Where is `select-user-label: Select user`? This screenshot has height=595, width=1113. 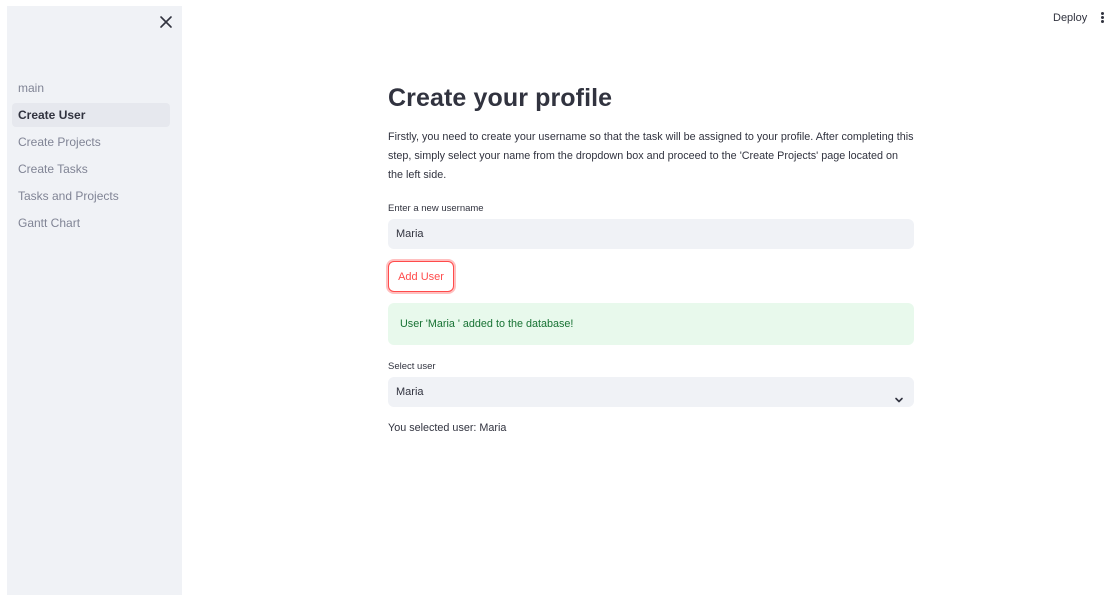 select-user-label: Select user is located at coordinates (412, 366).